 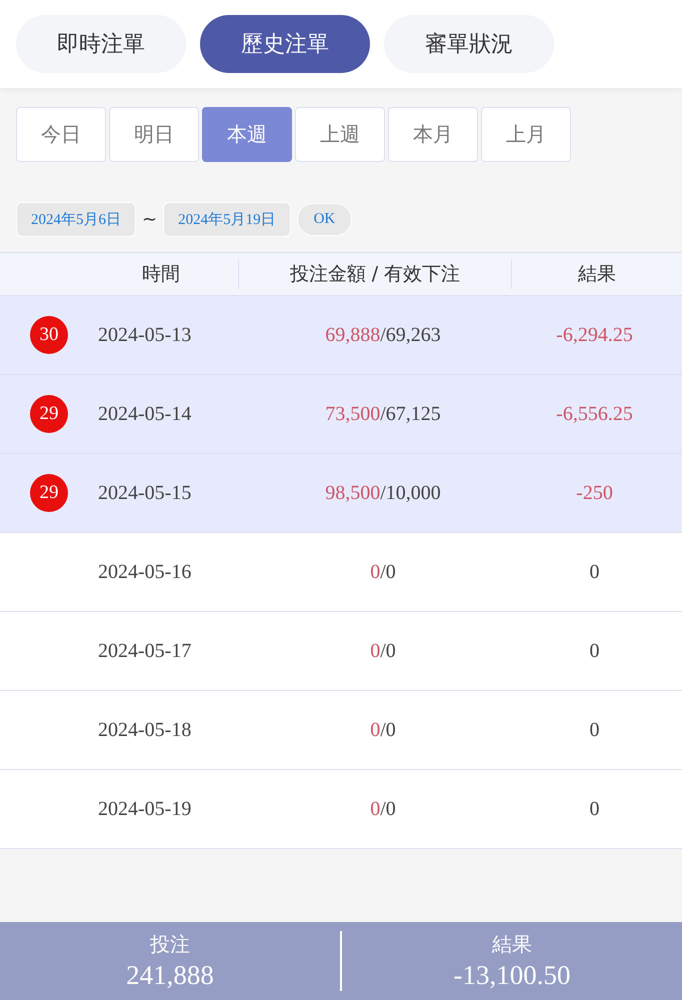 I want to click on date-cell-text: 2024-05-13, so click(x=145, y=335).